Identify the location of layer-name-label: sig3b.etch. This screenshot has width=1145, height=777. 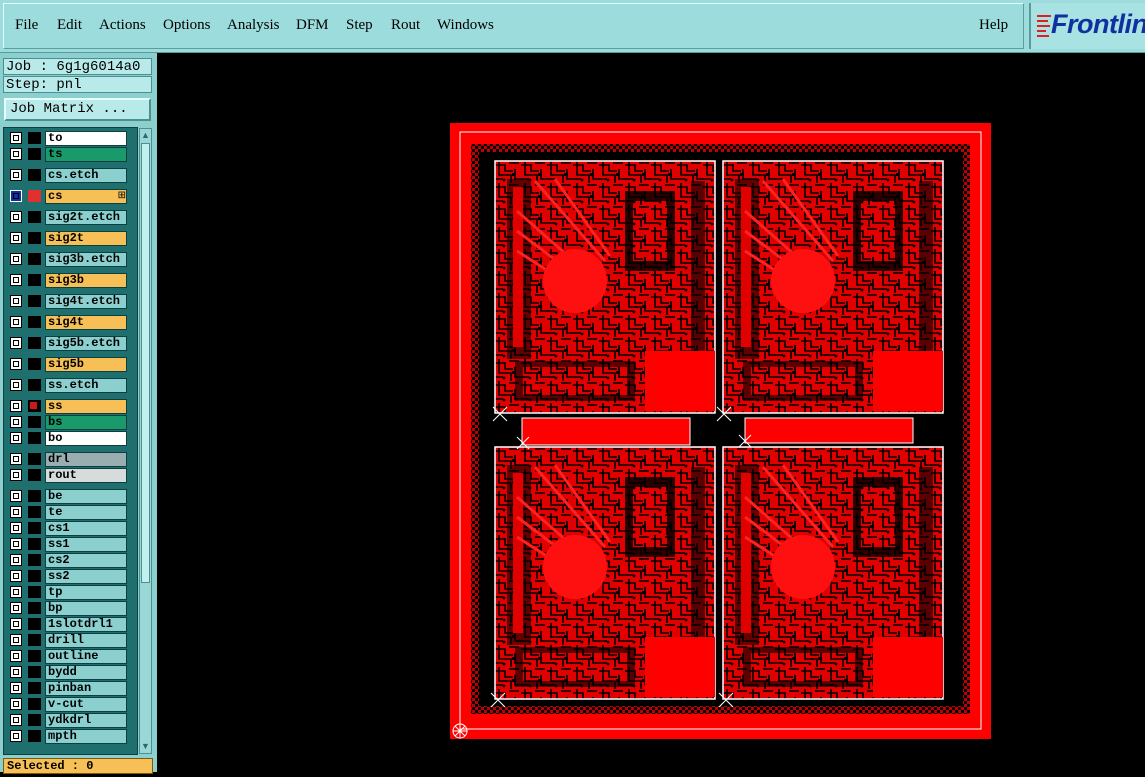
(86, 259).